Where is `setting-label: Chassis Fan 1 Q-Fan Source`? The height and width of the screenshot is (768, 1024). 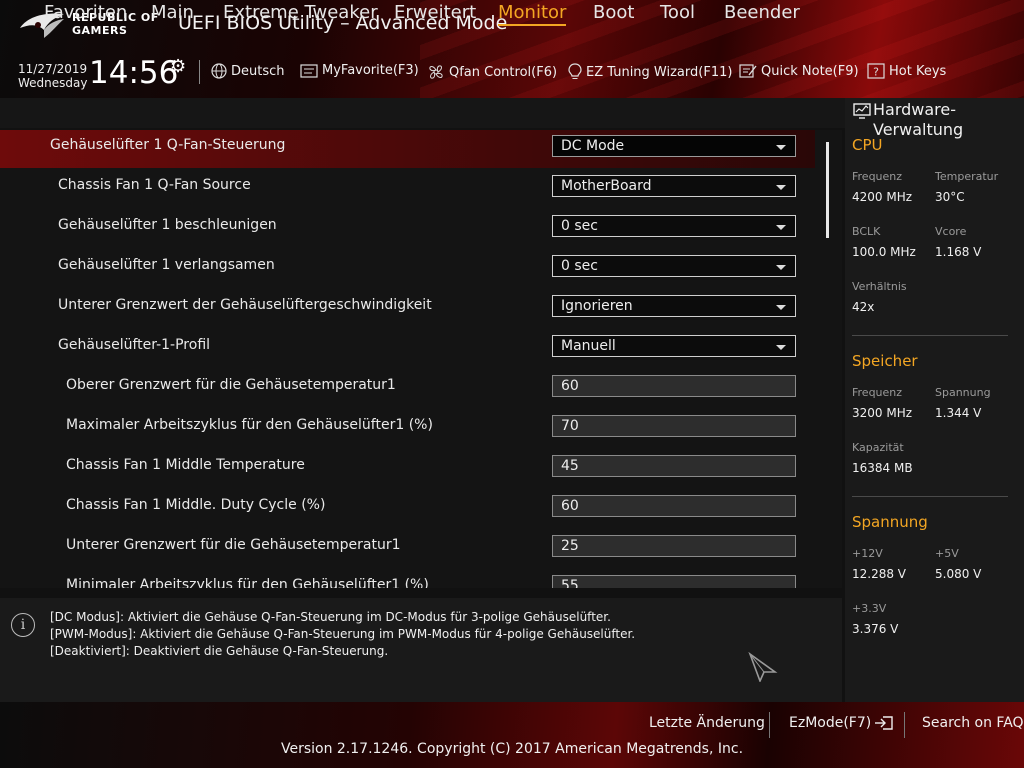
setting-label: Chassis Fan 1 Q-Fan Source is located at coordinates (154, 185).